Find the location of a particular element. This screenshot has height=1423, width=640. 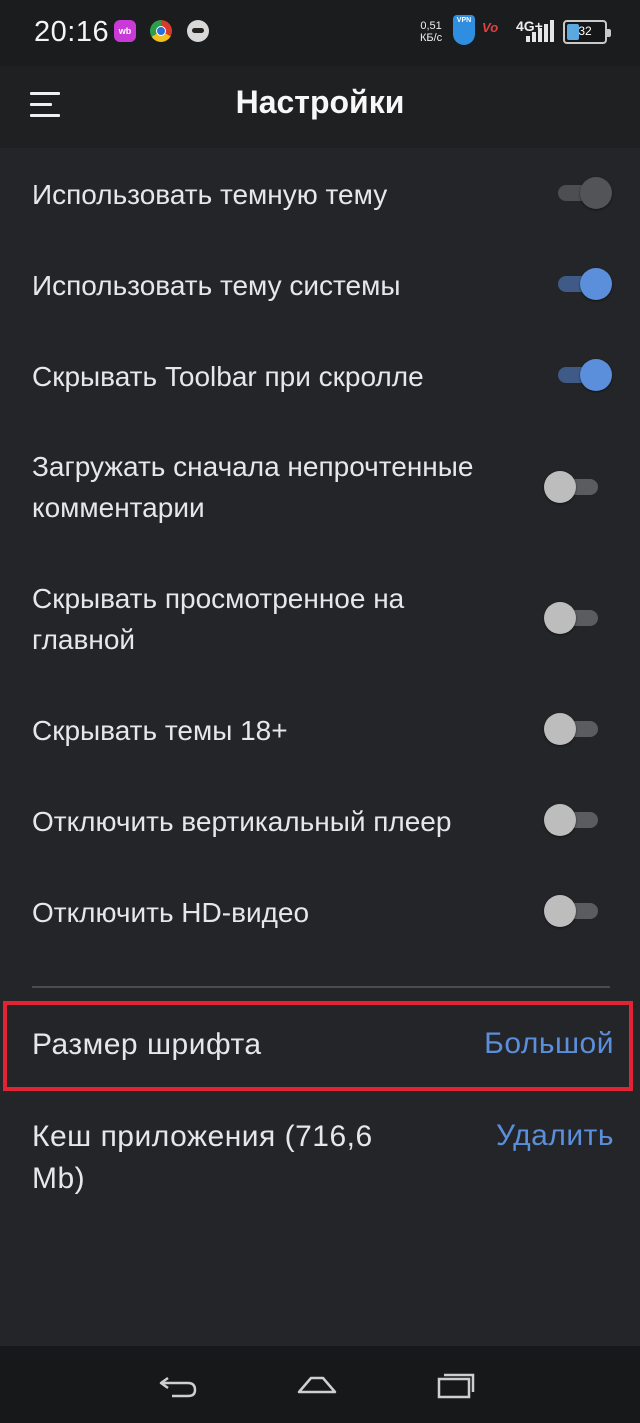

setting-label: Скрывать Toolbar при скролле is located at coordinates (228, 376).